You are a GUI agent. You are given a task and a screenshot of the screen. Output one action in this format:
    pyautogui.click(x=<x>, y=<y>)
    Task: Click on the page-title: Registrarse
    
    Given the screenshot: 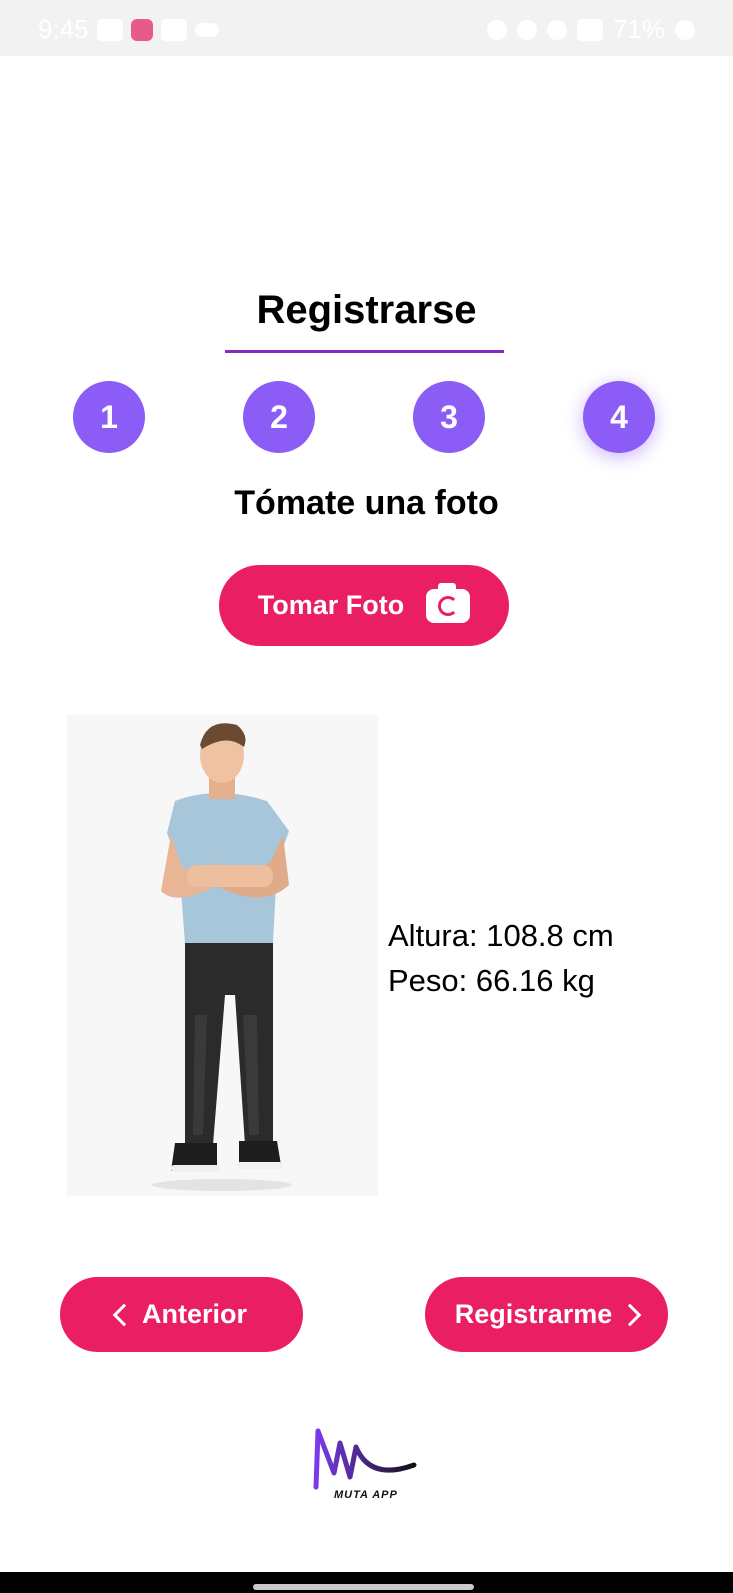 What is the action you would take?
    pyautogui.click(x=366, y=310)
    